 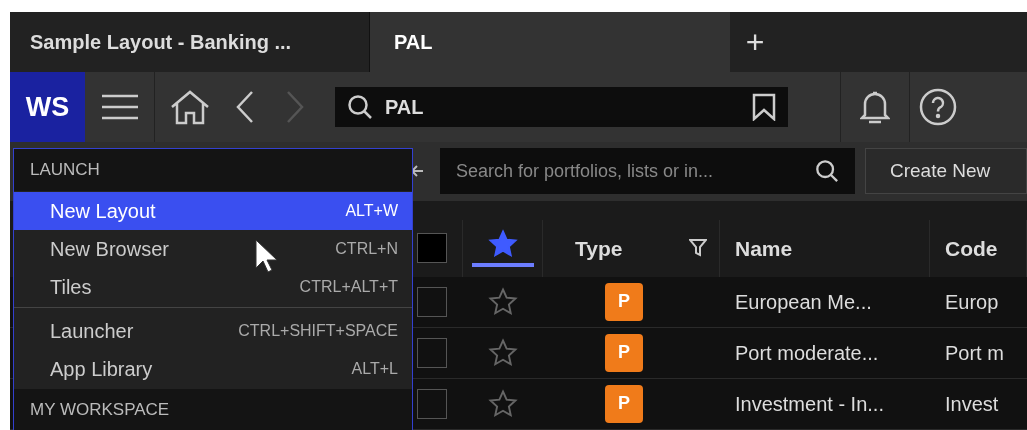 What do you see at coordinates (550, 42) in the screenshot?
I see `tab: PAL` at bounding box center [550, 42].